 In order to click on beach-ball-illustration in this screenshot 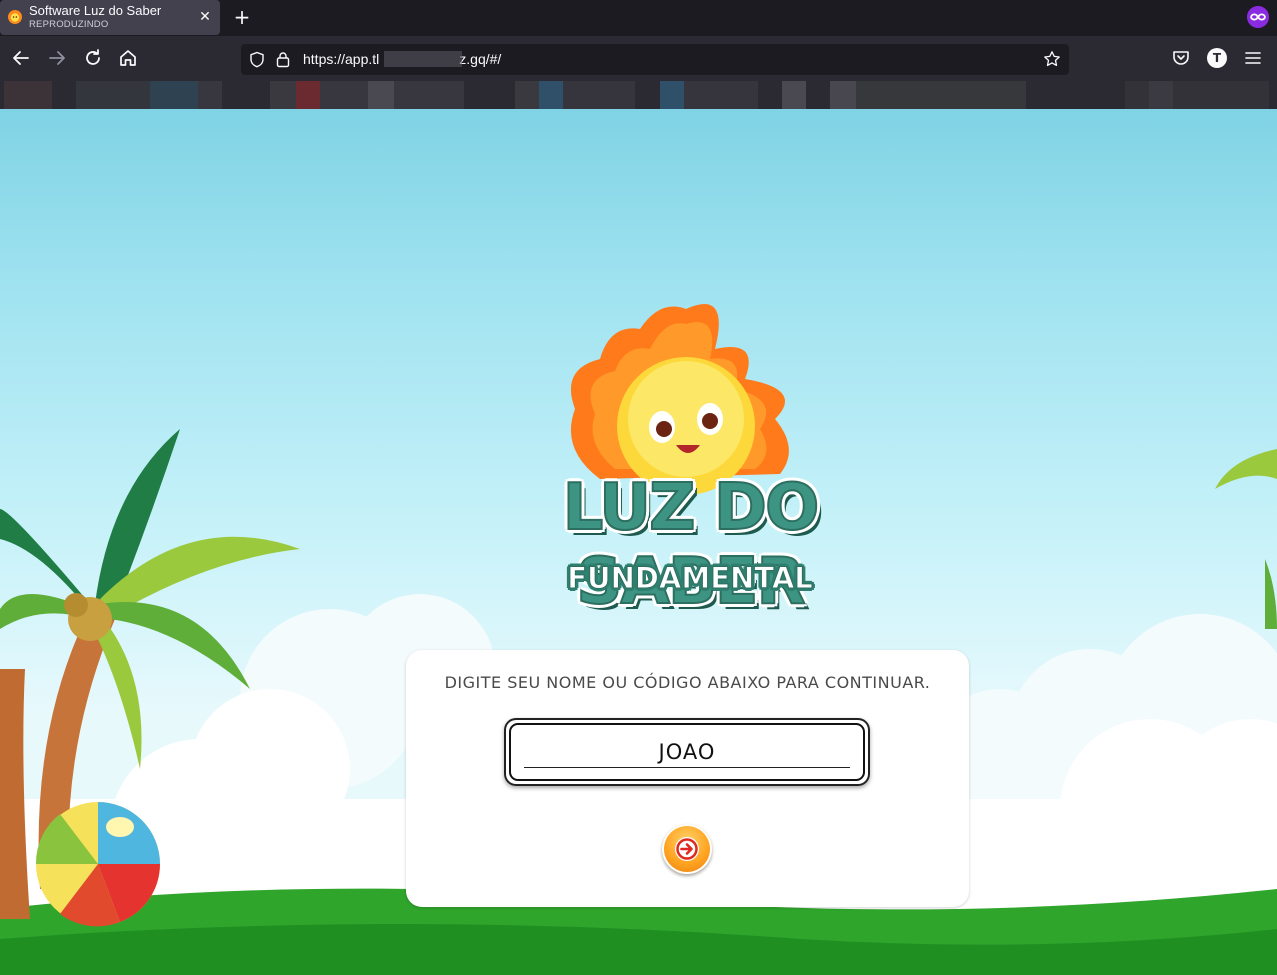, I will do `click(97, 864)`.